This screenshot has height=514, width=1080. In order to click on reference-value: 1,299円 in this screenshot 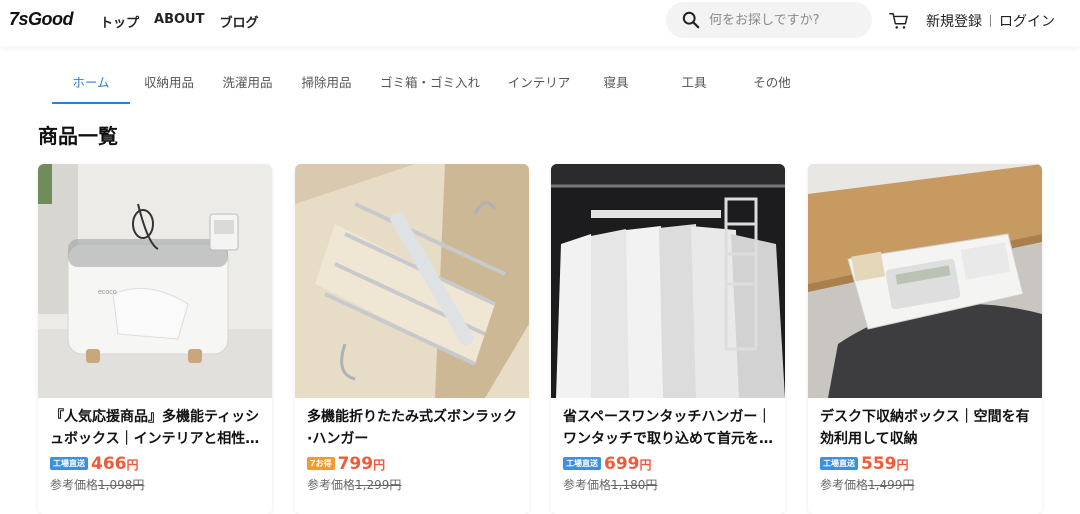, I will do `click(378, 485)`.